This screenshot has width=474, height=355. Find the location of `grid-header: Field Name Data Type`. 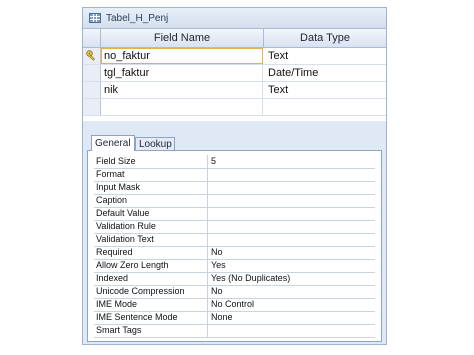

grid-header: Field Name Data Type is located at coordinates (234, 38).